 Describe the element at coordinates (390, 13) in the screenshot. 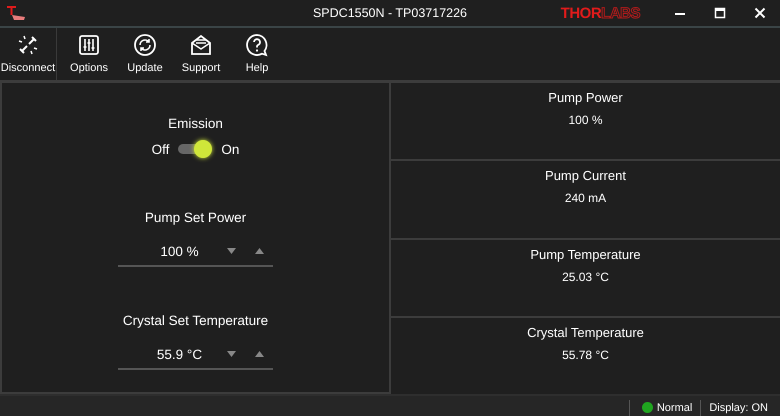

I see `window-title: SPDC1550N - TP03717226` at that location.